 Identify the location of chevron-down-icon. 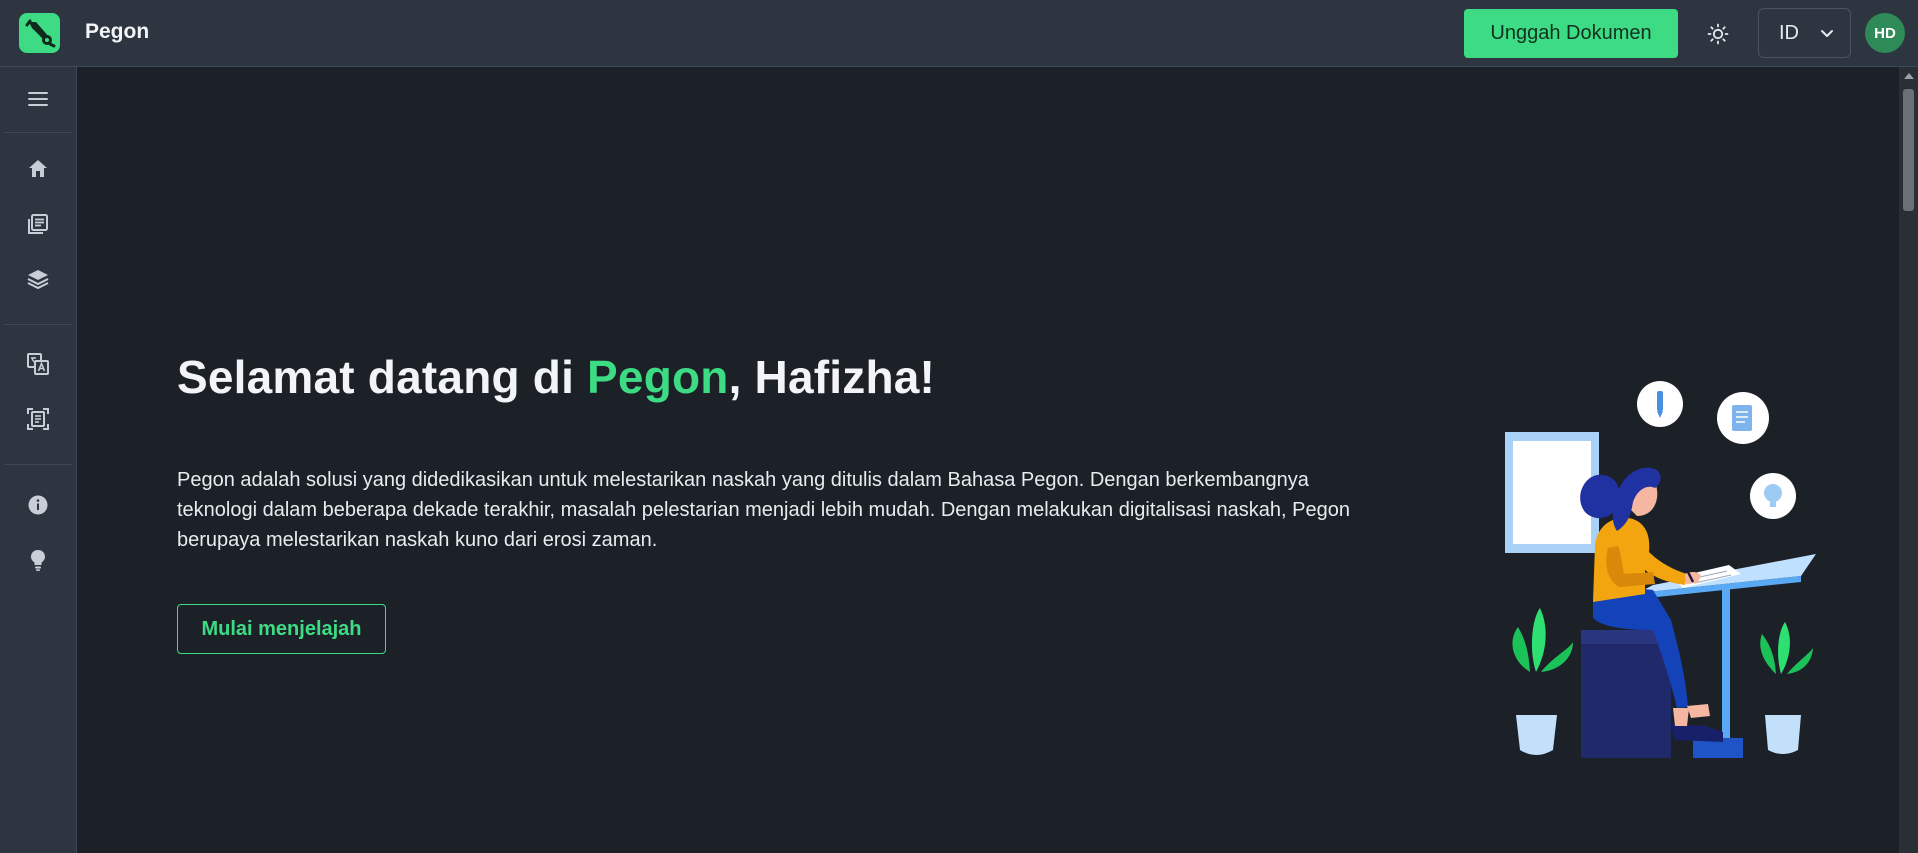
(1827, 33).